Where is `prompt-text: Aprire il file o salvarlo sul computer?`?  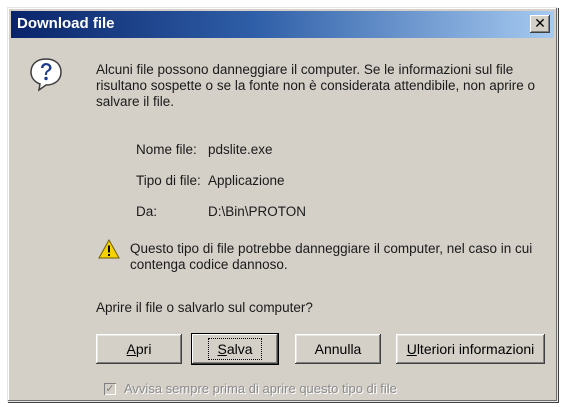
prompt-text: Aprire il file o salvarlo sul computer? is located at coordinates (204, 307).